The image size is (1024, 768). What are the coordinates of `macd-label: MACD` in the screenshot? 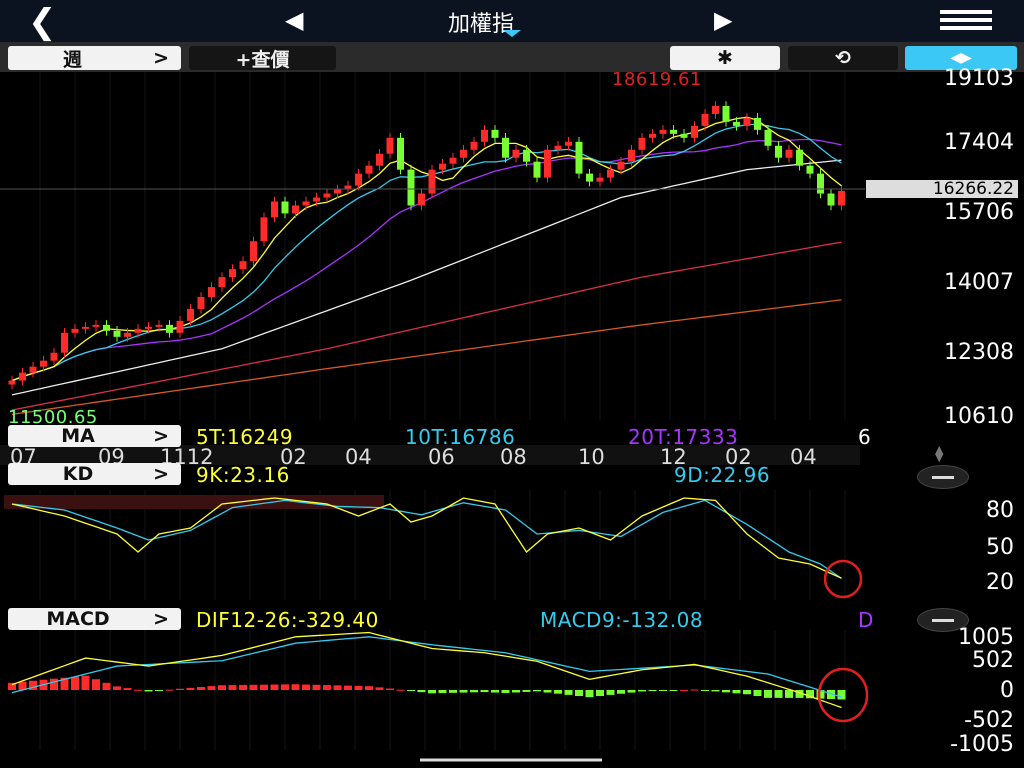 It's located at (78, 619).